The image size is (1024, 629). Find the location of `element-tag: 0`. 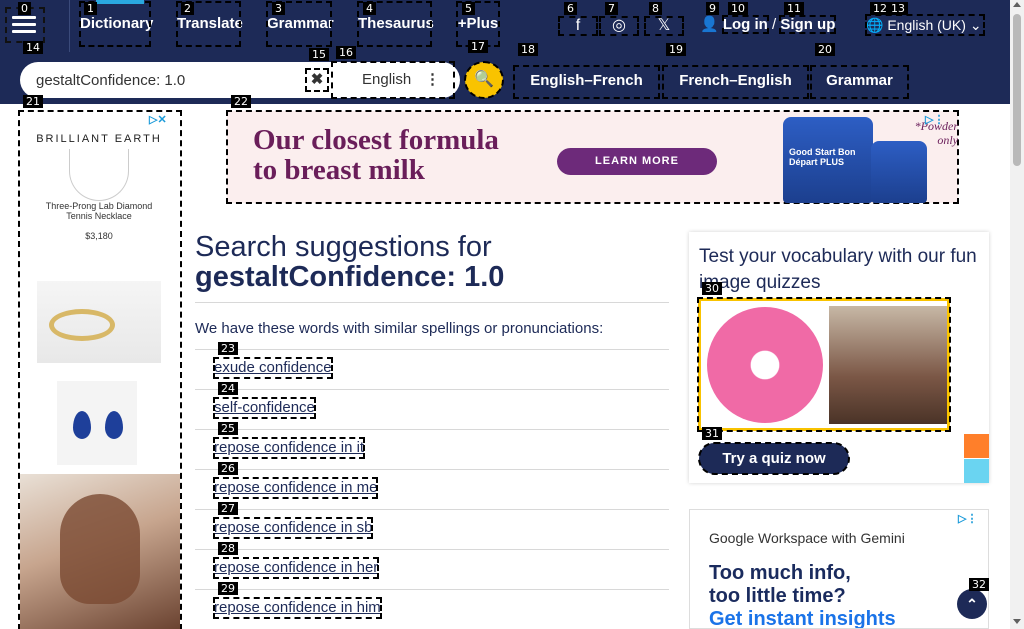

element-tag: 0 is located at coordinates (24, 8).